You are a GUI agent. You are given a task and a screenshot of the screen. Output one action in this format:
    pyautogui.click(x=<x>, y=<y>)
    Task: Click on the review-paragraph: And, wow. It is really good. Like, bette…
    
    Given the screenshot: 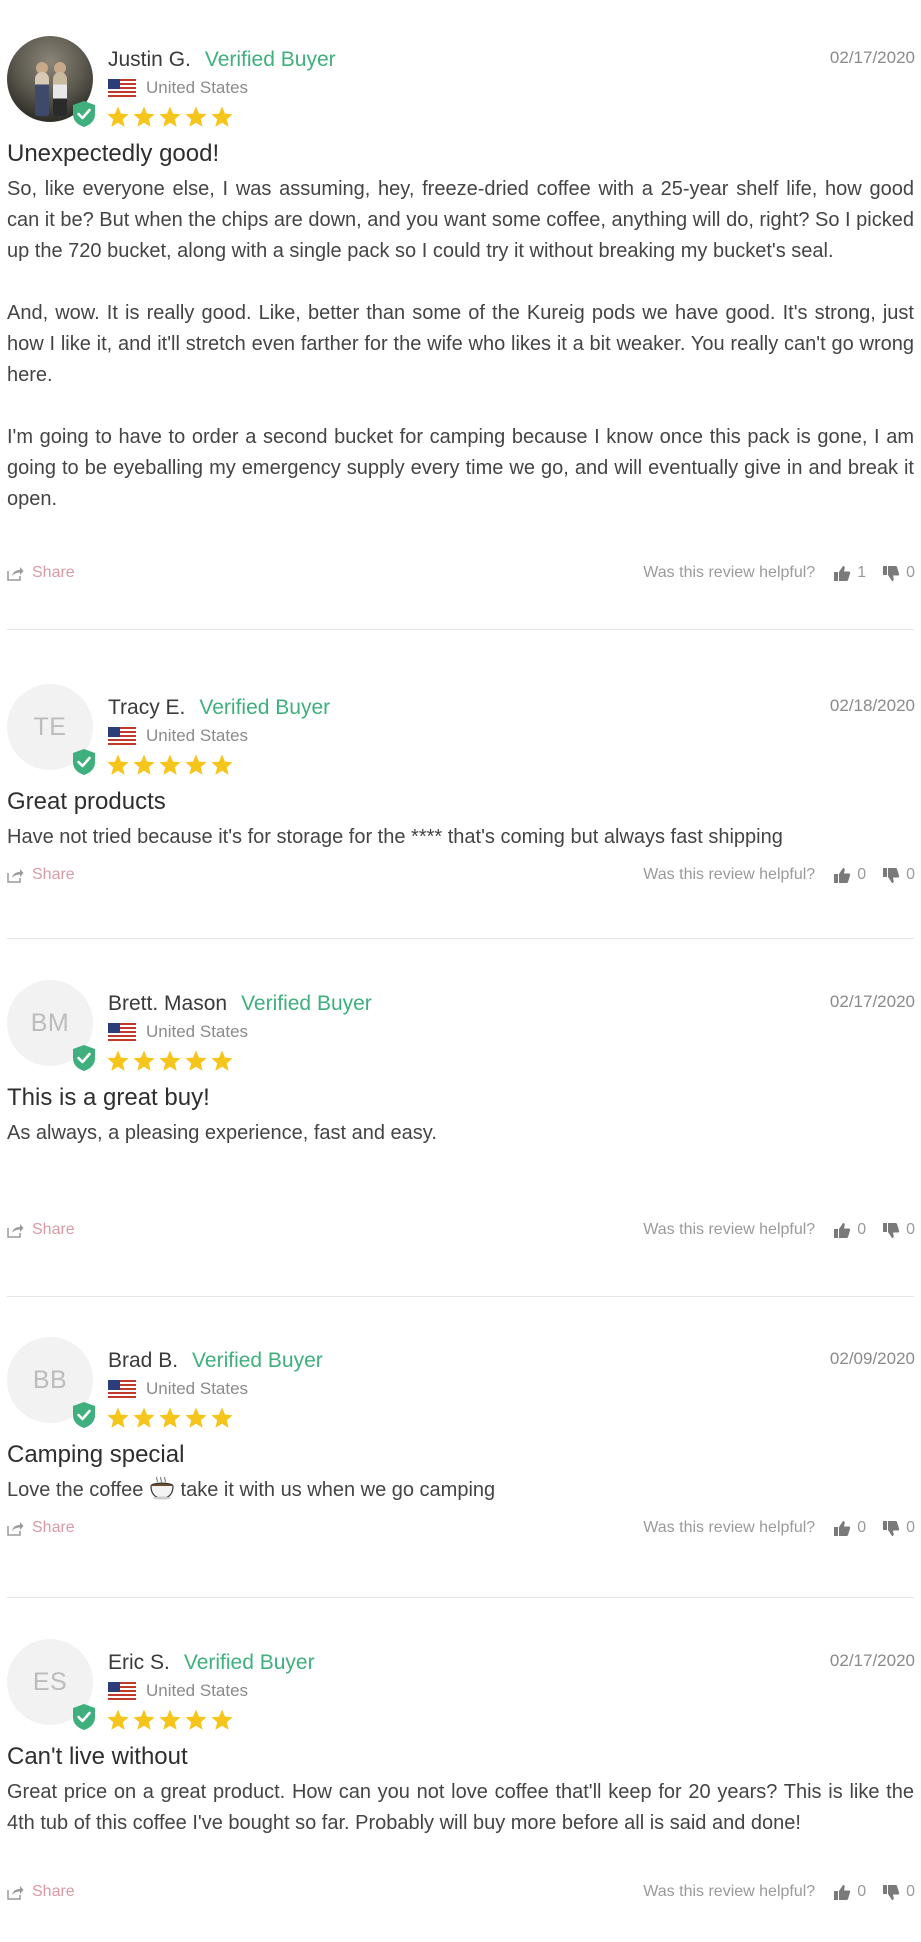 What is the action you would take?
    pyautogui.click(x=460, y=344)
    